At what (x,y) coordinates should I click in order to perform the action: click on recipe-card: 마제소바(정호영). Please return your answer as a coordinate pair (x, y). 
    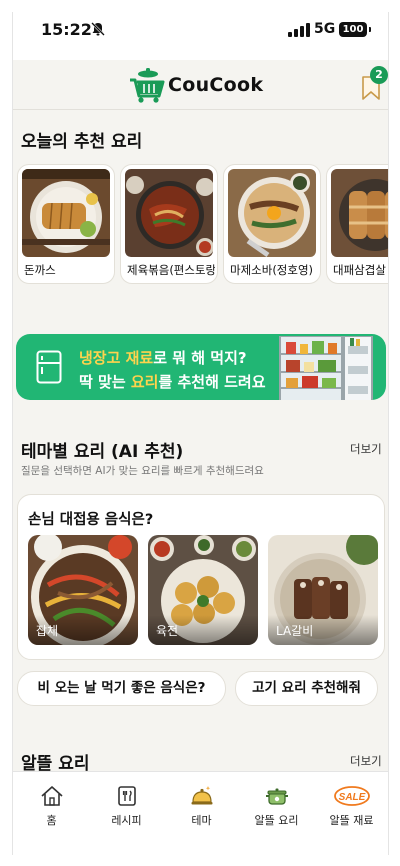
    Looking at the image, I should click on (272, 224).